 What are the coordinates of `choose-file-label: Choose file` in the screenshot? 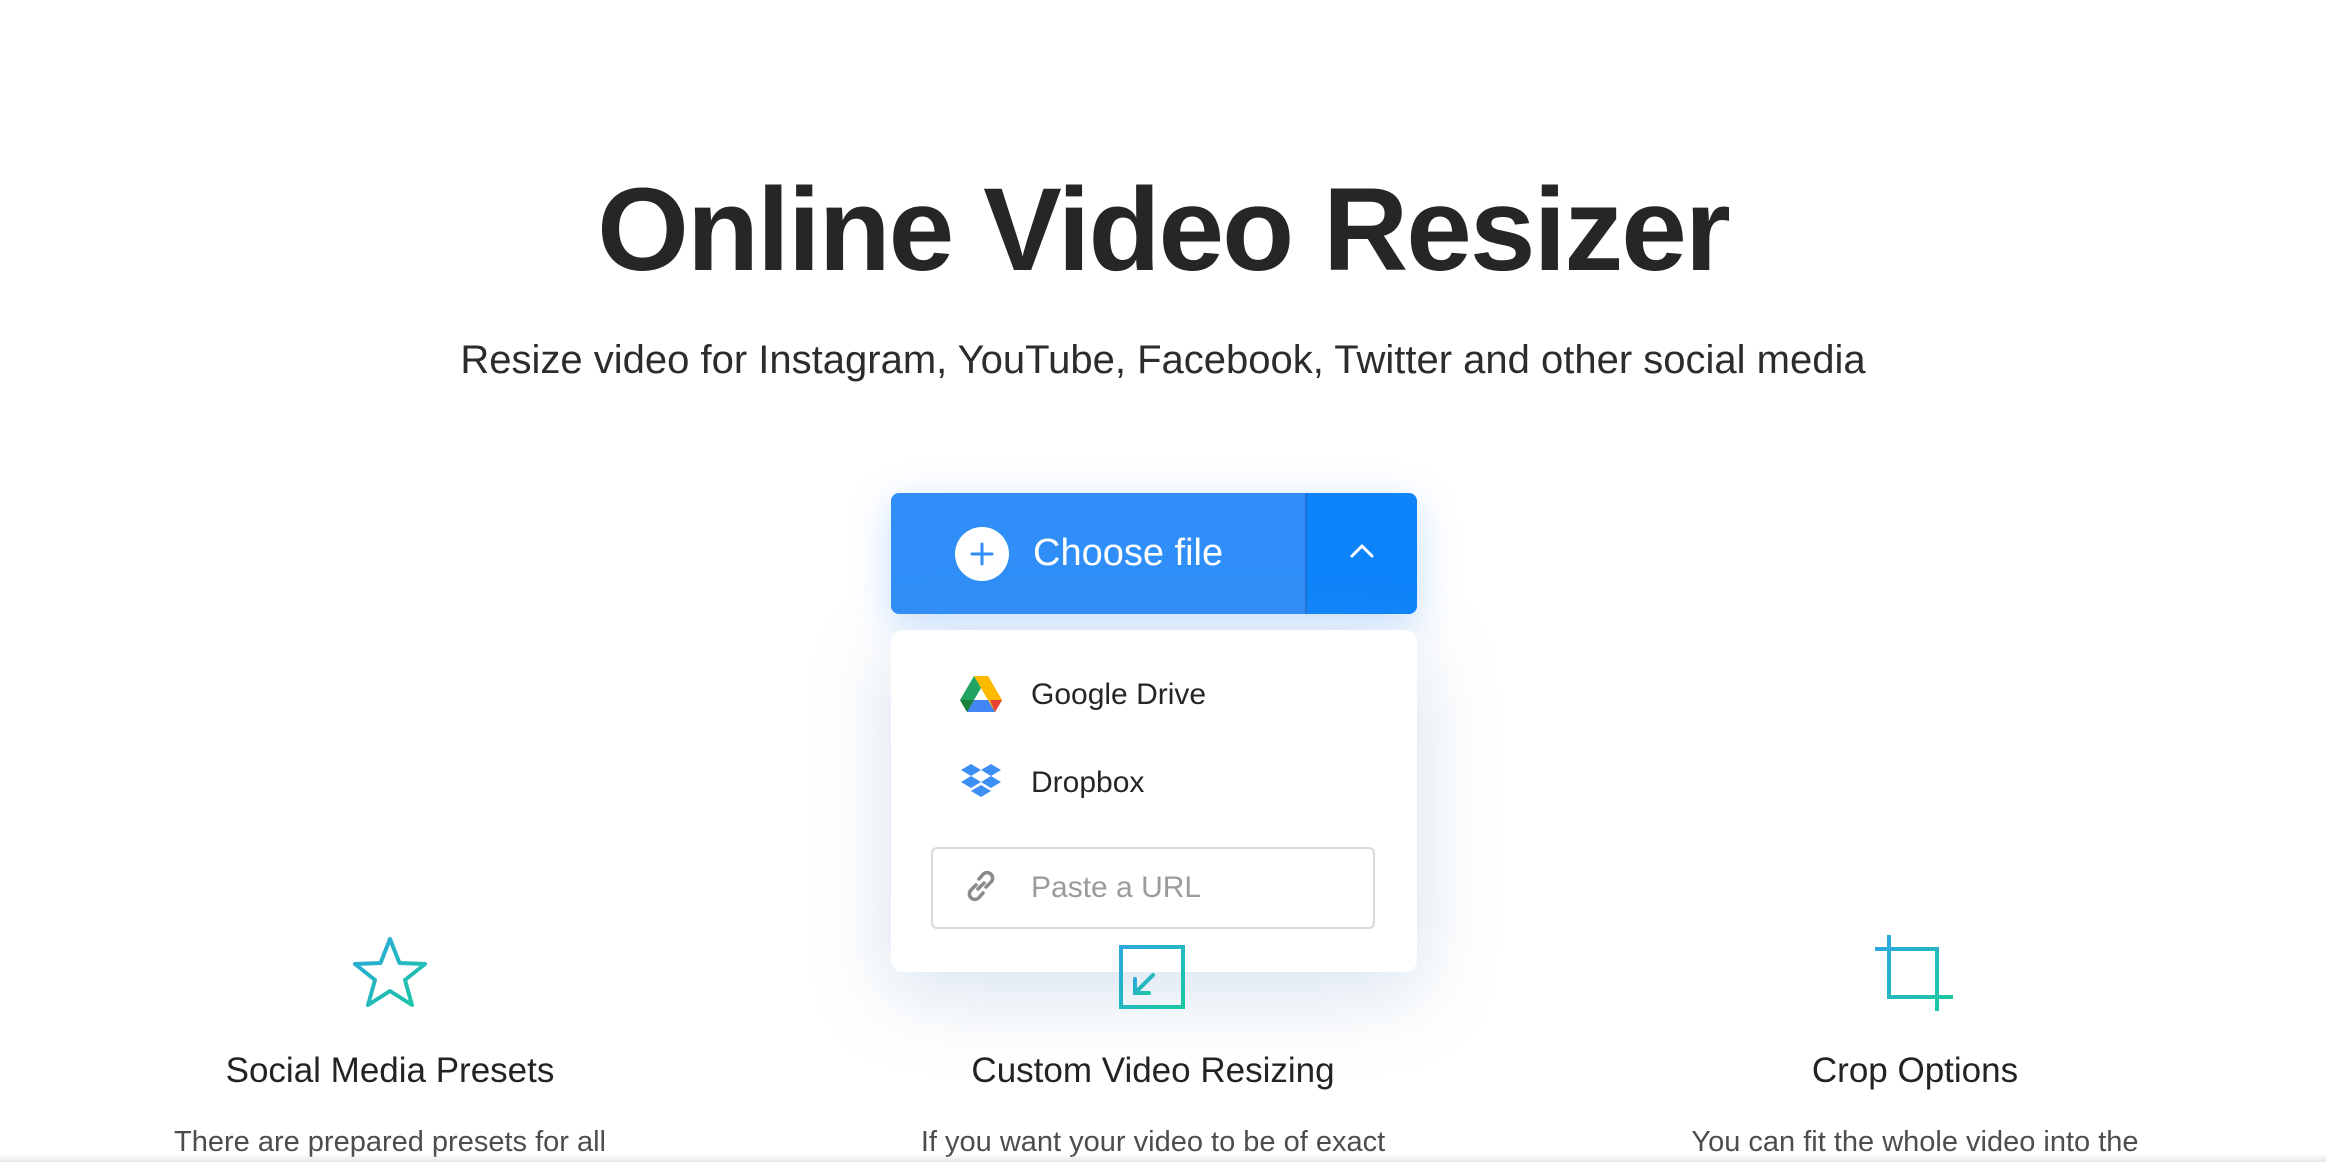 It's located at (1128, 553).